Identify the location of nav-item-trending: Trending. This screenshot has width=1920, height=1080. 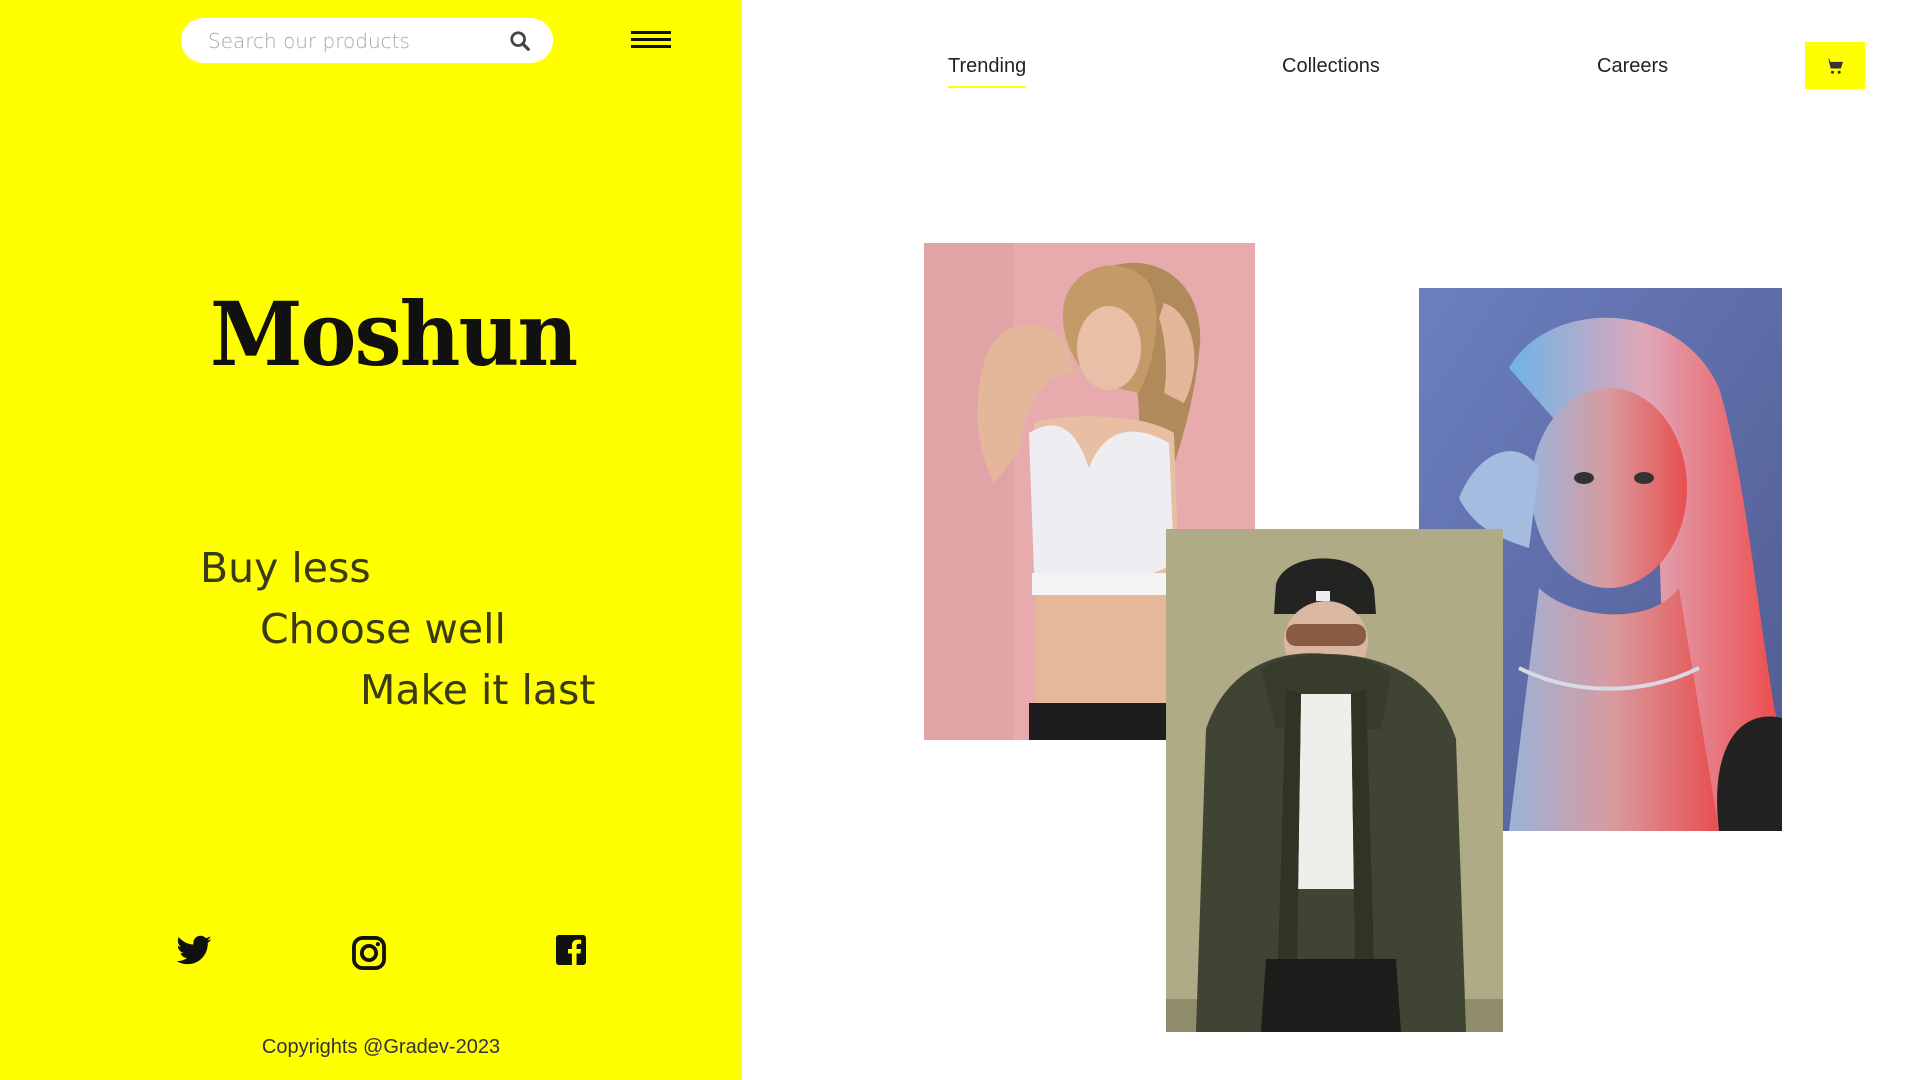
(987, 71).